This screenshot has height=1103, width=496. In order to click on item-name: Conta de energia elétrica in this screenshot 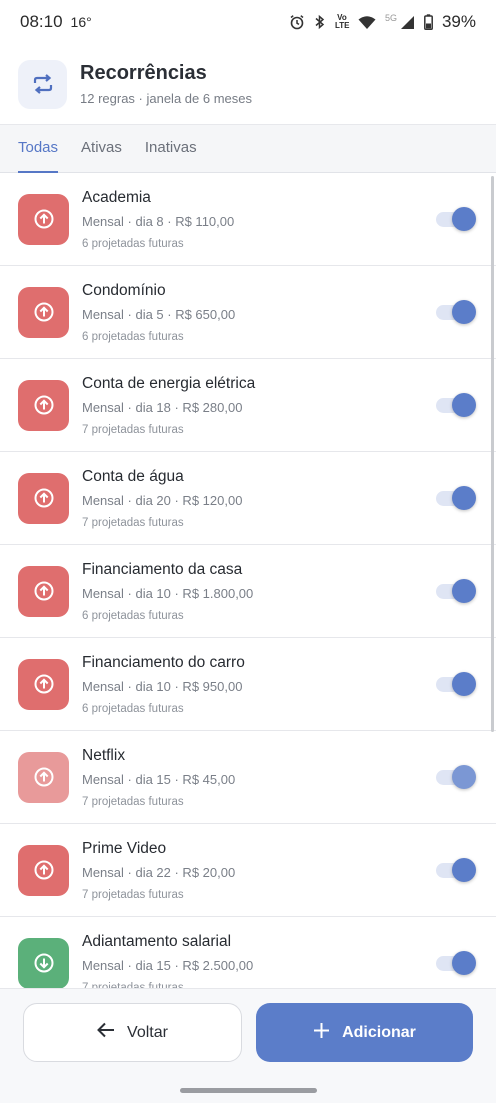, I will do `click(169, 383)`.